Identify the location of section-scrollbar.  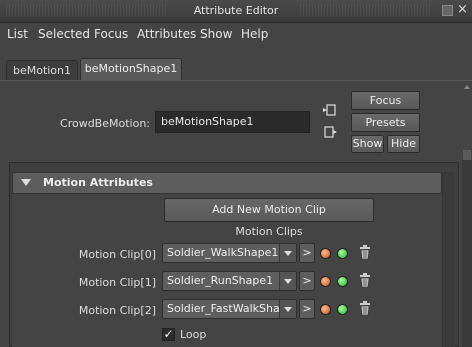
(448, 259).